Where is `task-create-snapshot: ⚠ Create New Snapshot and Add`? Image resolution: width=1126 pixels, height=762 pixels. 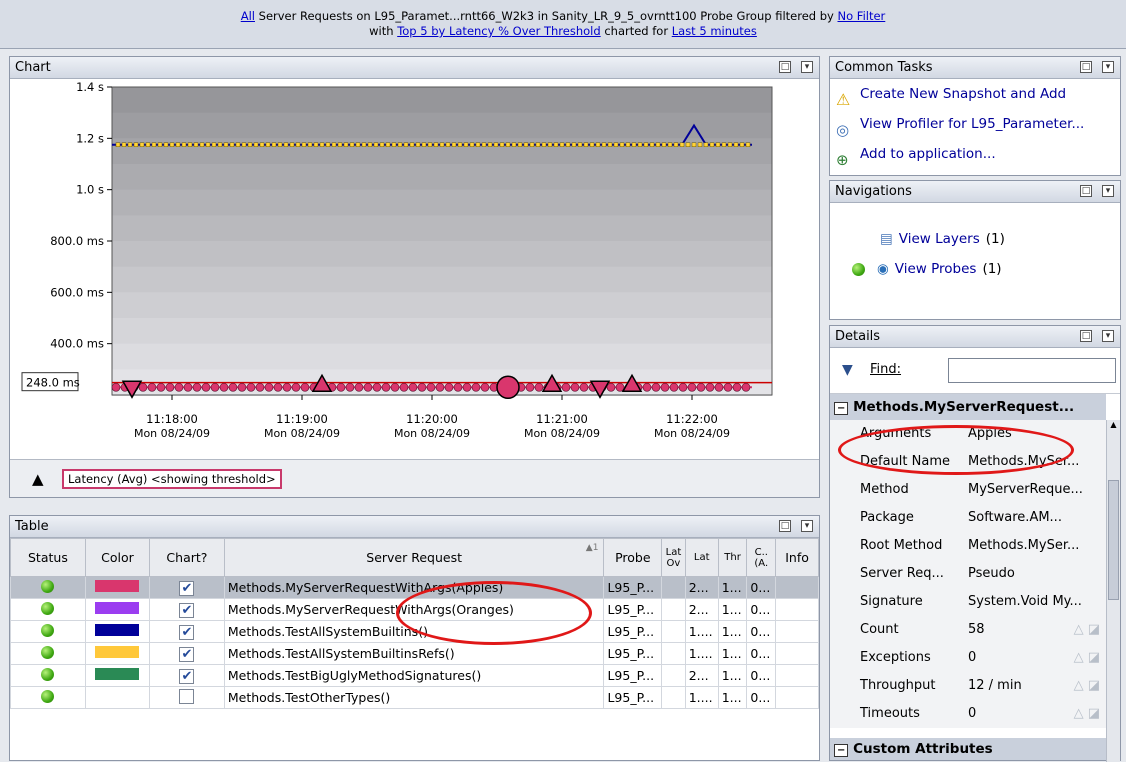 task-create-snapshot: ⚠ Create New Snapshot and Add is located at coordinates (975, 94).